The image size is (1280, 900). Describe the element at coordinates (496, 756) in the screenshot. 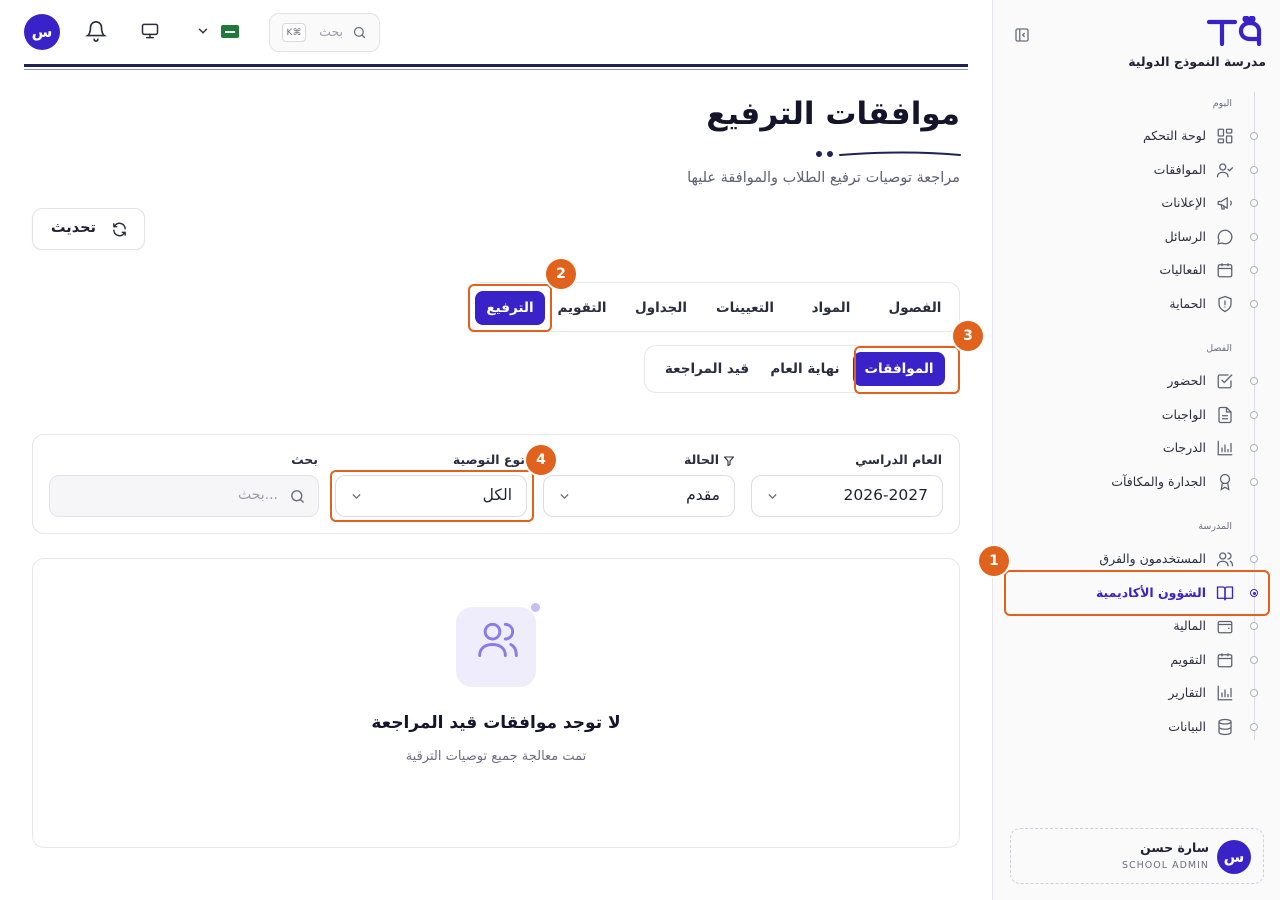

I see `empty-state-subtitle: تمت معالجة جميع توصيات الترقية` at that location.